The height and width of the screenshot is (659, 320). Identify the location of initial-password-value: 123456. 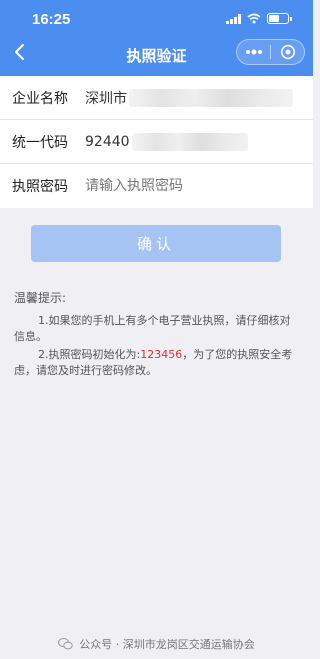
(161, 354).